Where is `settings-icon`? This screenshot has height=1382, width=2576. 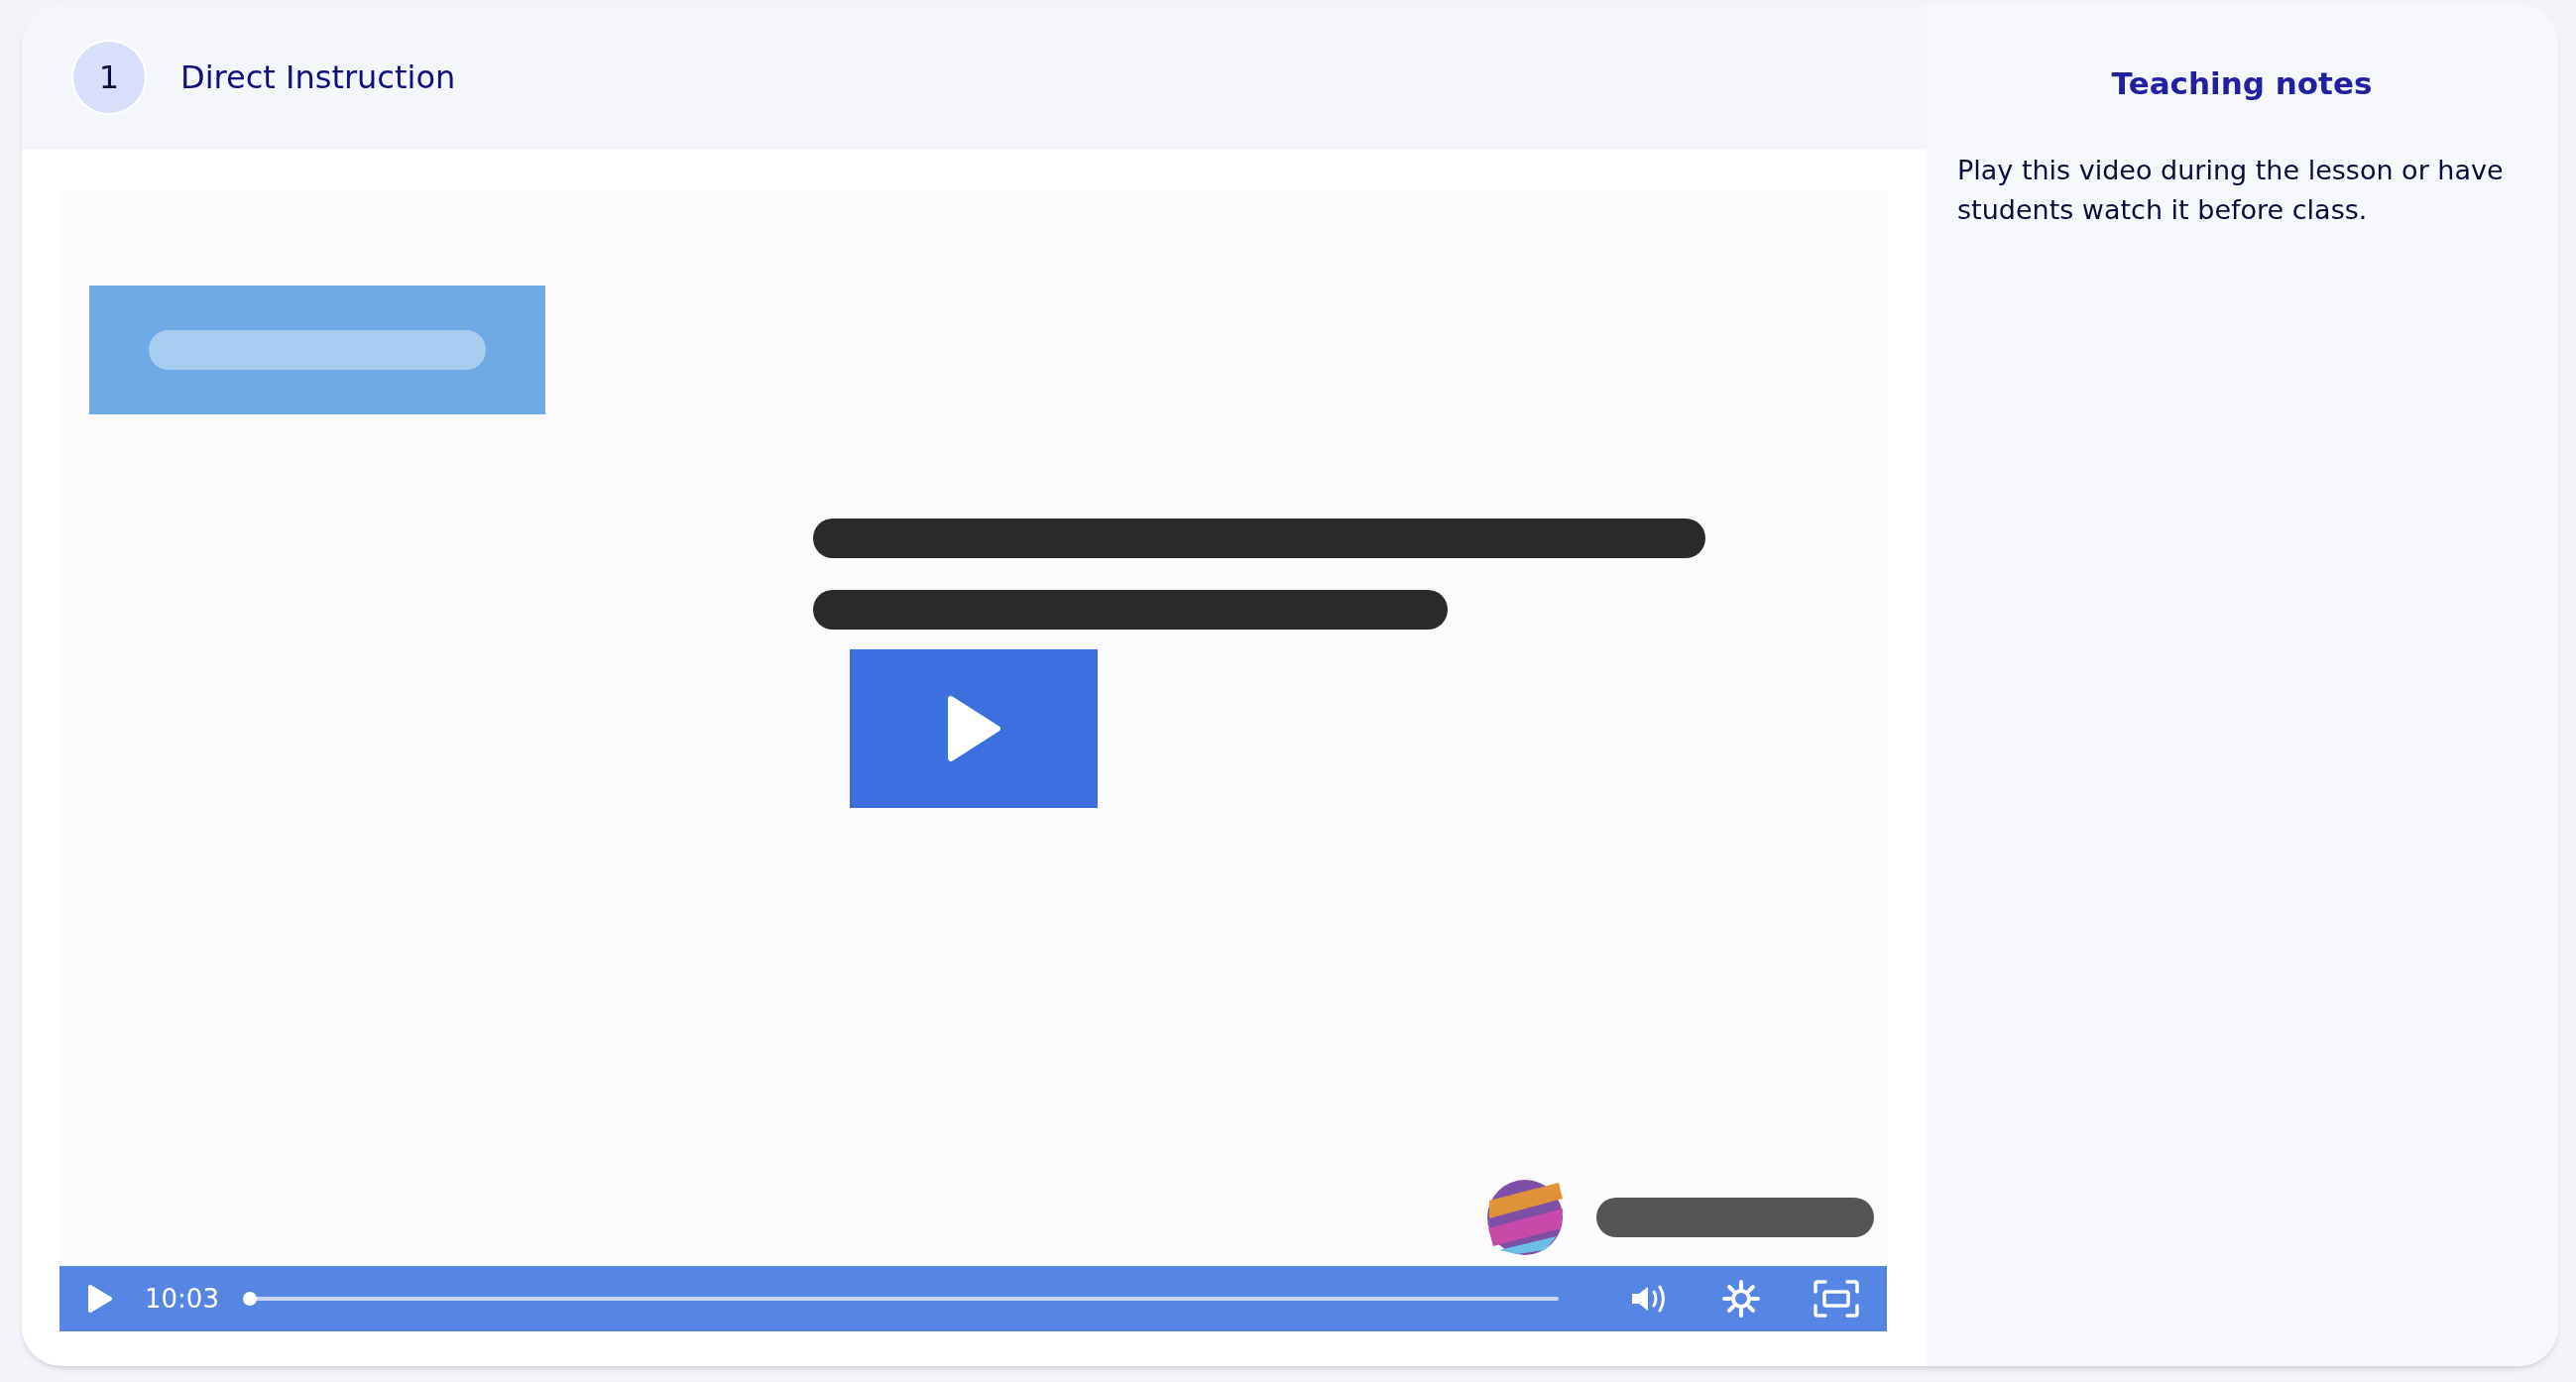
settings-icon is located at coordinates (1741, 1299).